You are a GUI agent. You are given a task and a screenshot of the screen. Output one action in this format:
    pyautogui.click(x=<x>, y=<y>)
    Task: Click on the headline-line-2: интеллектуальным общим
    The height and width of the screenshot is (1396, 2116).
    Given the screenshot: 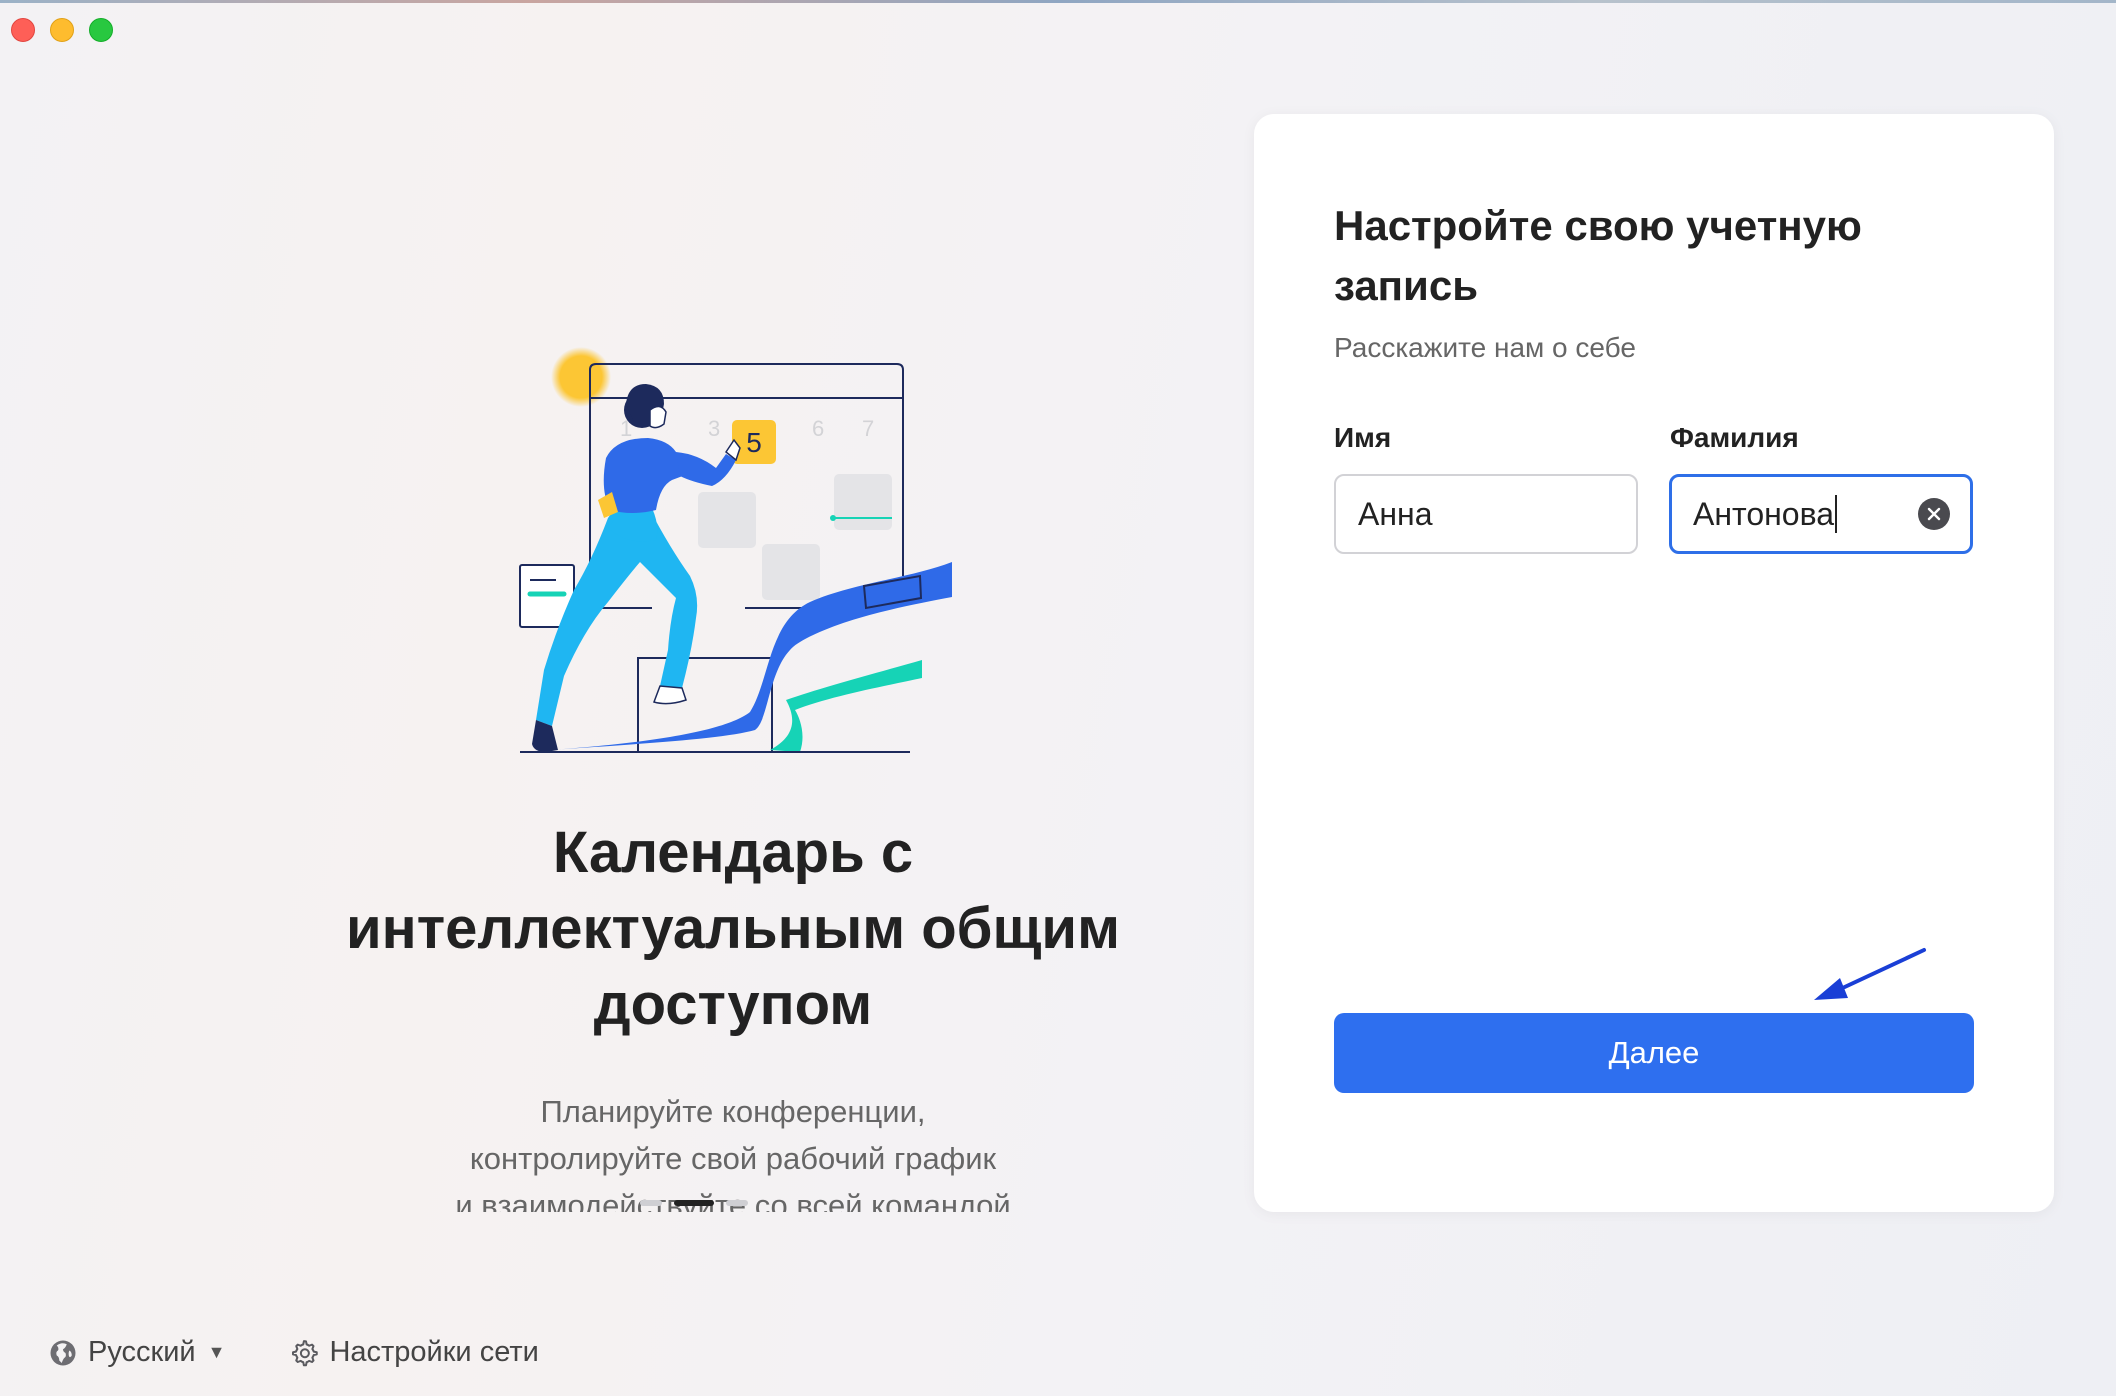 What is the action you would take?
    pyautogui.click(x=733, y=928)
    